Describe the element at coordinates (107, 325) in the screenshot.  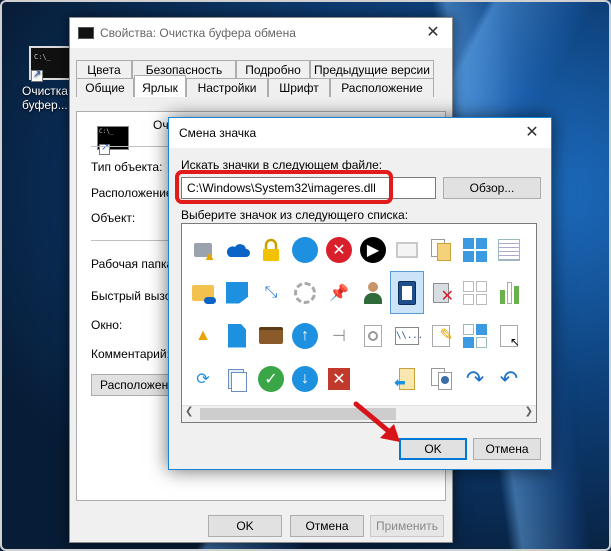
I see `run-label: Окно:` at that location.